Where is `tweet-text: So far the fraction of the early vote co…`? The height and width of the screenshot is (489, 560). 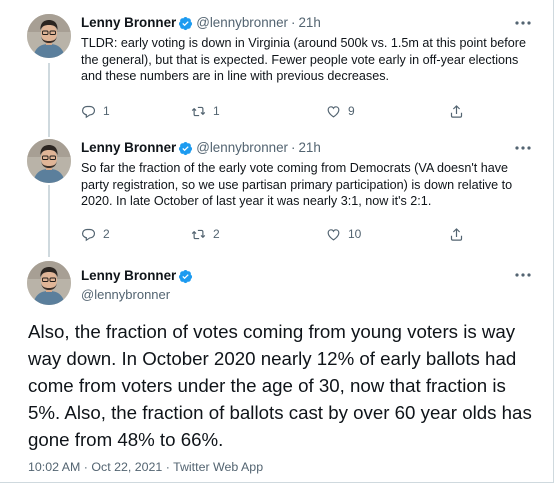 tweet-text: So far the fraction of the early vote co… is located at coordinates (297, 184).